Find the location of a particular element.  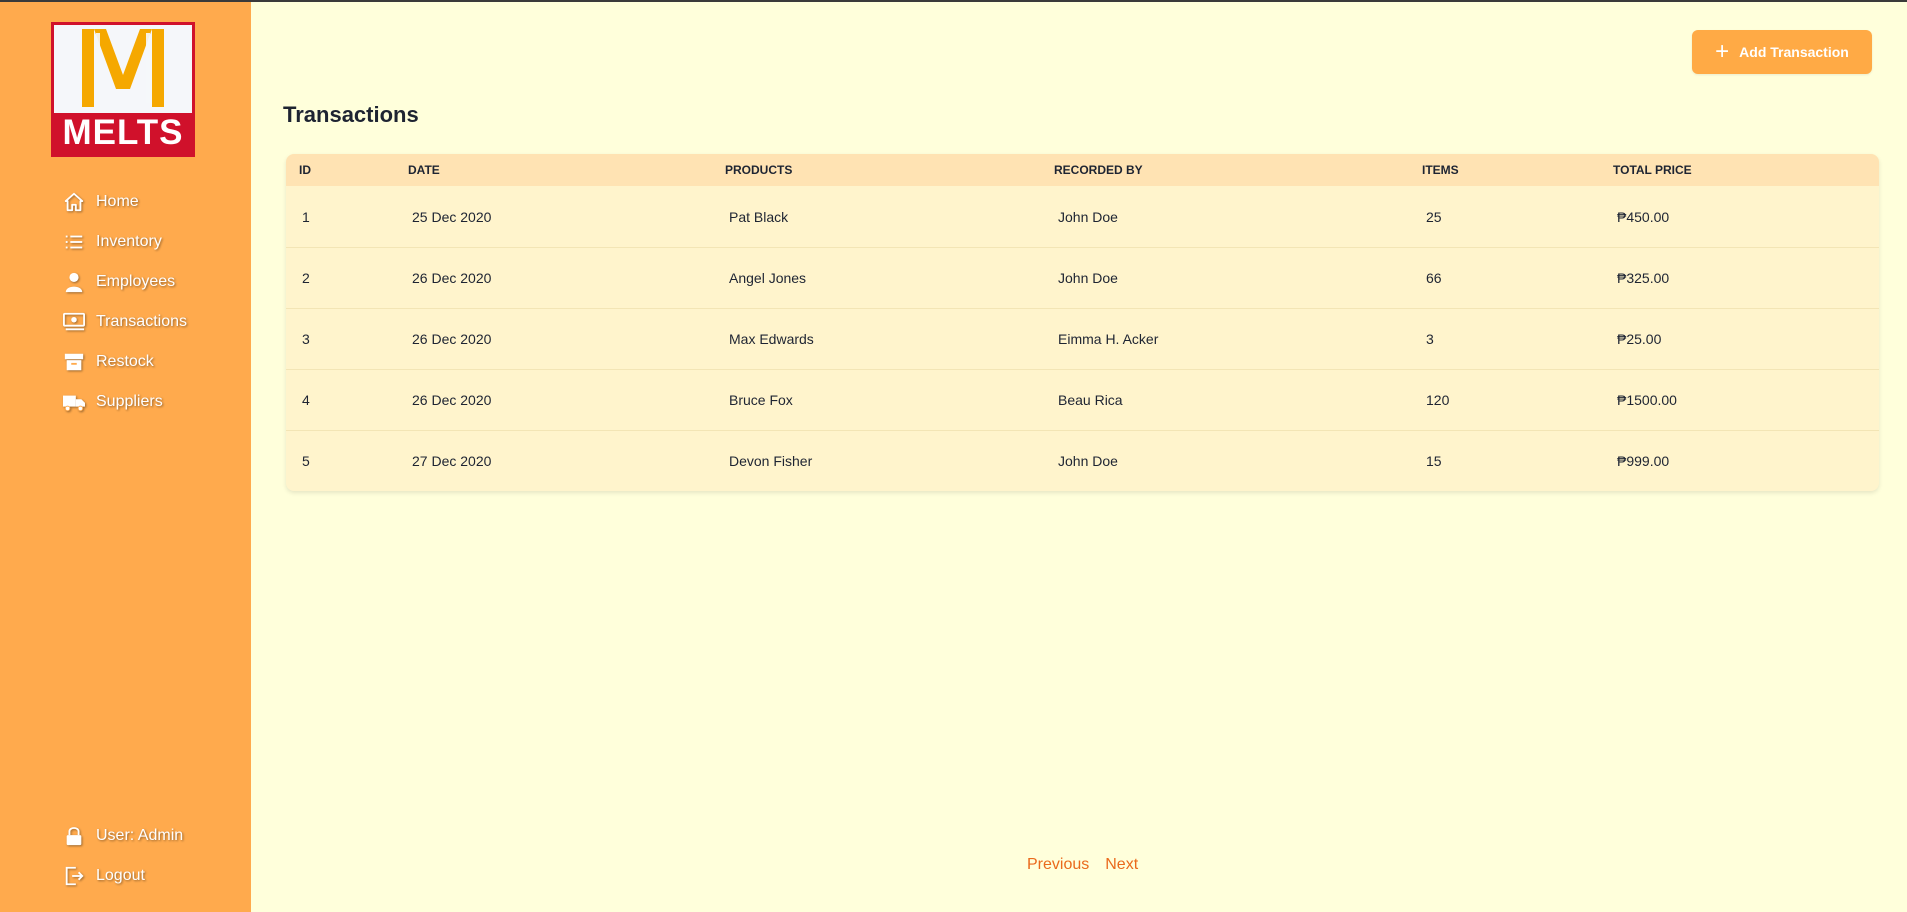

cell-date: 27 Dec 2020 is located at coordinates (452, 461).